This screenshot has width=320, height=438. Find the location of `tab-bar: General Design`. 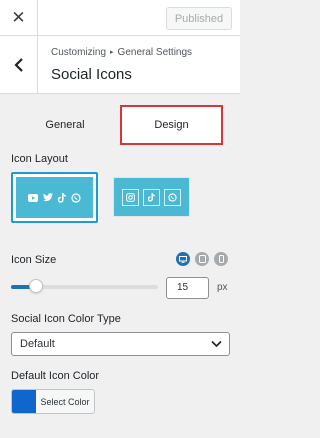

tab-bar: General Design is located at coordinates (120, 125).